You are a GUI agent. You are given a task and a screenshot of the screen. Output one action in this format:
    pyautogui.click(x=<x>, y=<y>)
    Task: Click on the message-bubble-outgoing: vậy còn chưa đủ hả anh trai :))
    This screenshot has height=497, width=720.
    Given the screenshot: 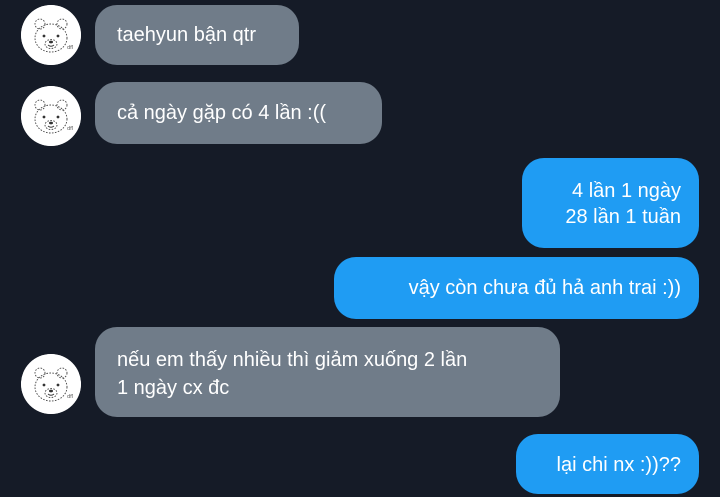 What is the action you would take?
    pyautogui.click(x=516, y=288)
    